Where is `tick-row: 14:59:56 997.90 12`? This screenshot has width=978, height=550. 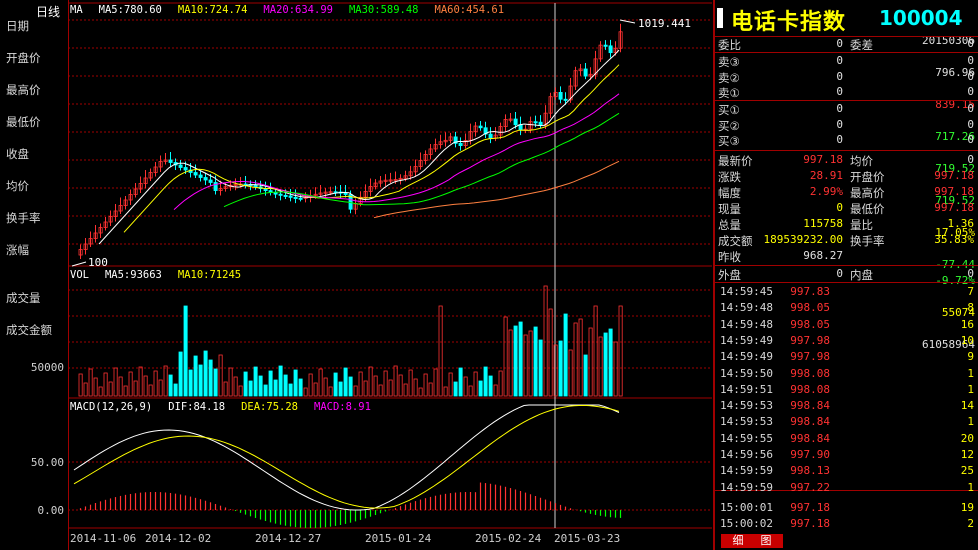
tick-row: 14:59:56 997.90 12 is located at coordinates (846, 456).